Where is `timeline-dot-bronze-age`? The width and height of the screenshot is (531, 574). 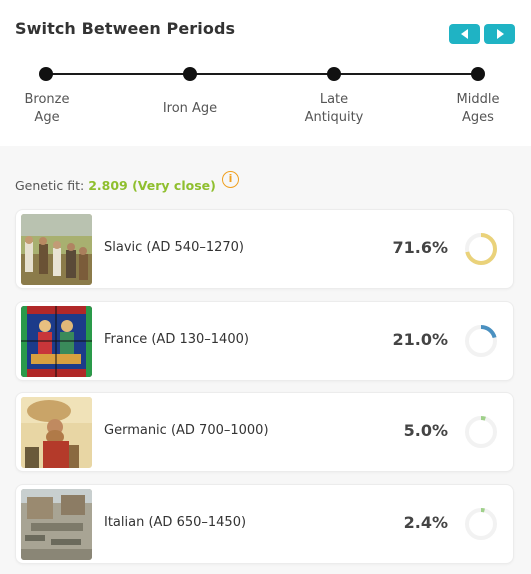
timeline-dot-bronze-age is located at coordinates (46, 74).